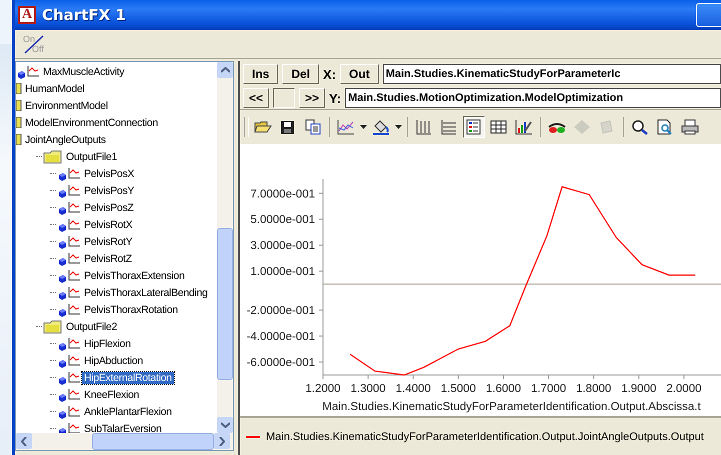 Image resolution: width=721 pixels, height=455 pixels. I want to click on chevron-down-icon, so click(225, 425).